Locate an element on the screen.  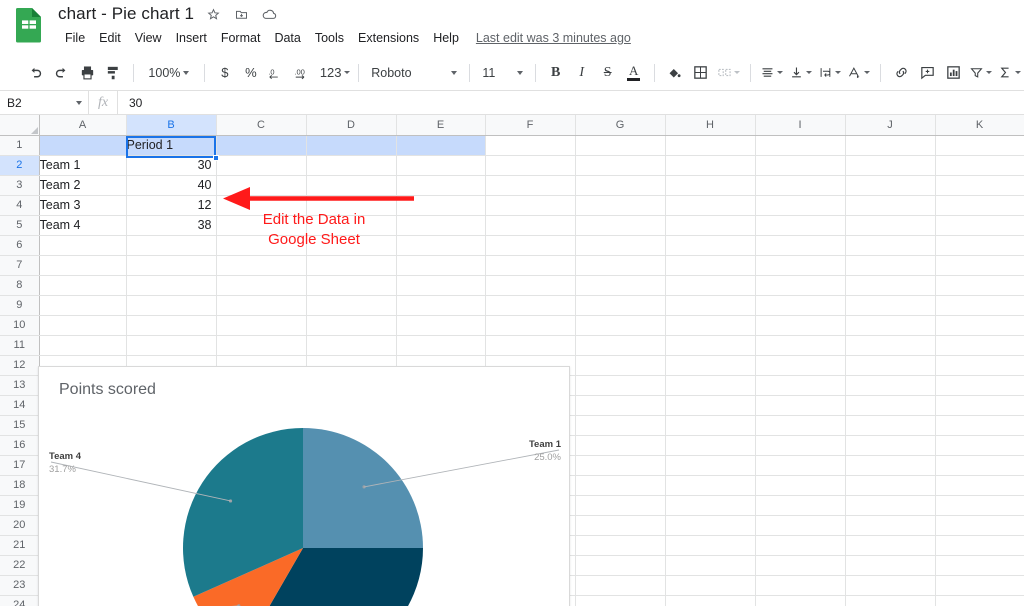
row-header-6: 6 is located at coordinates (20, 245).